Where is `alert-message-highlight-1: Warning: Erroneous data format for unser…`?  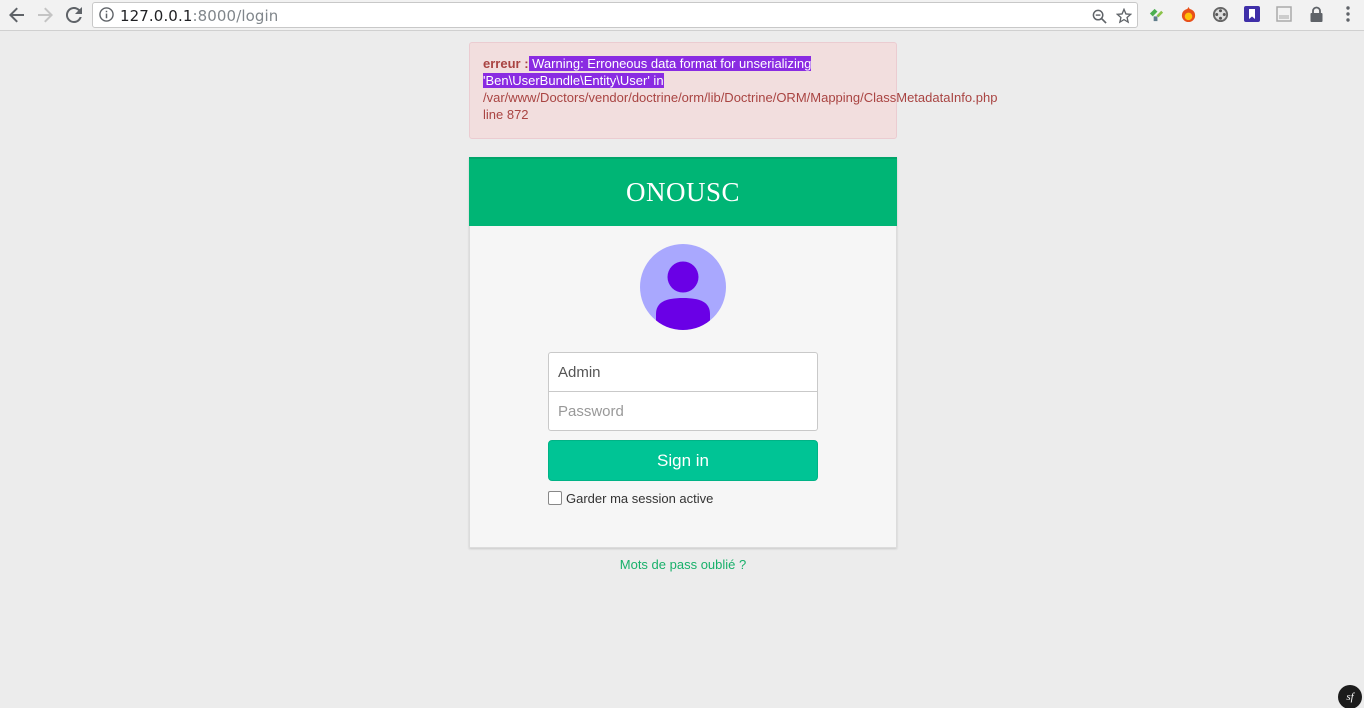 alert-message-highlight-1: Warning: Erroneous data format for unser… is located at coordinates (670, 63).